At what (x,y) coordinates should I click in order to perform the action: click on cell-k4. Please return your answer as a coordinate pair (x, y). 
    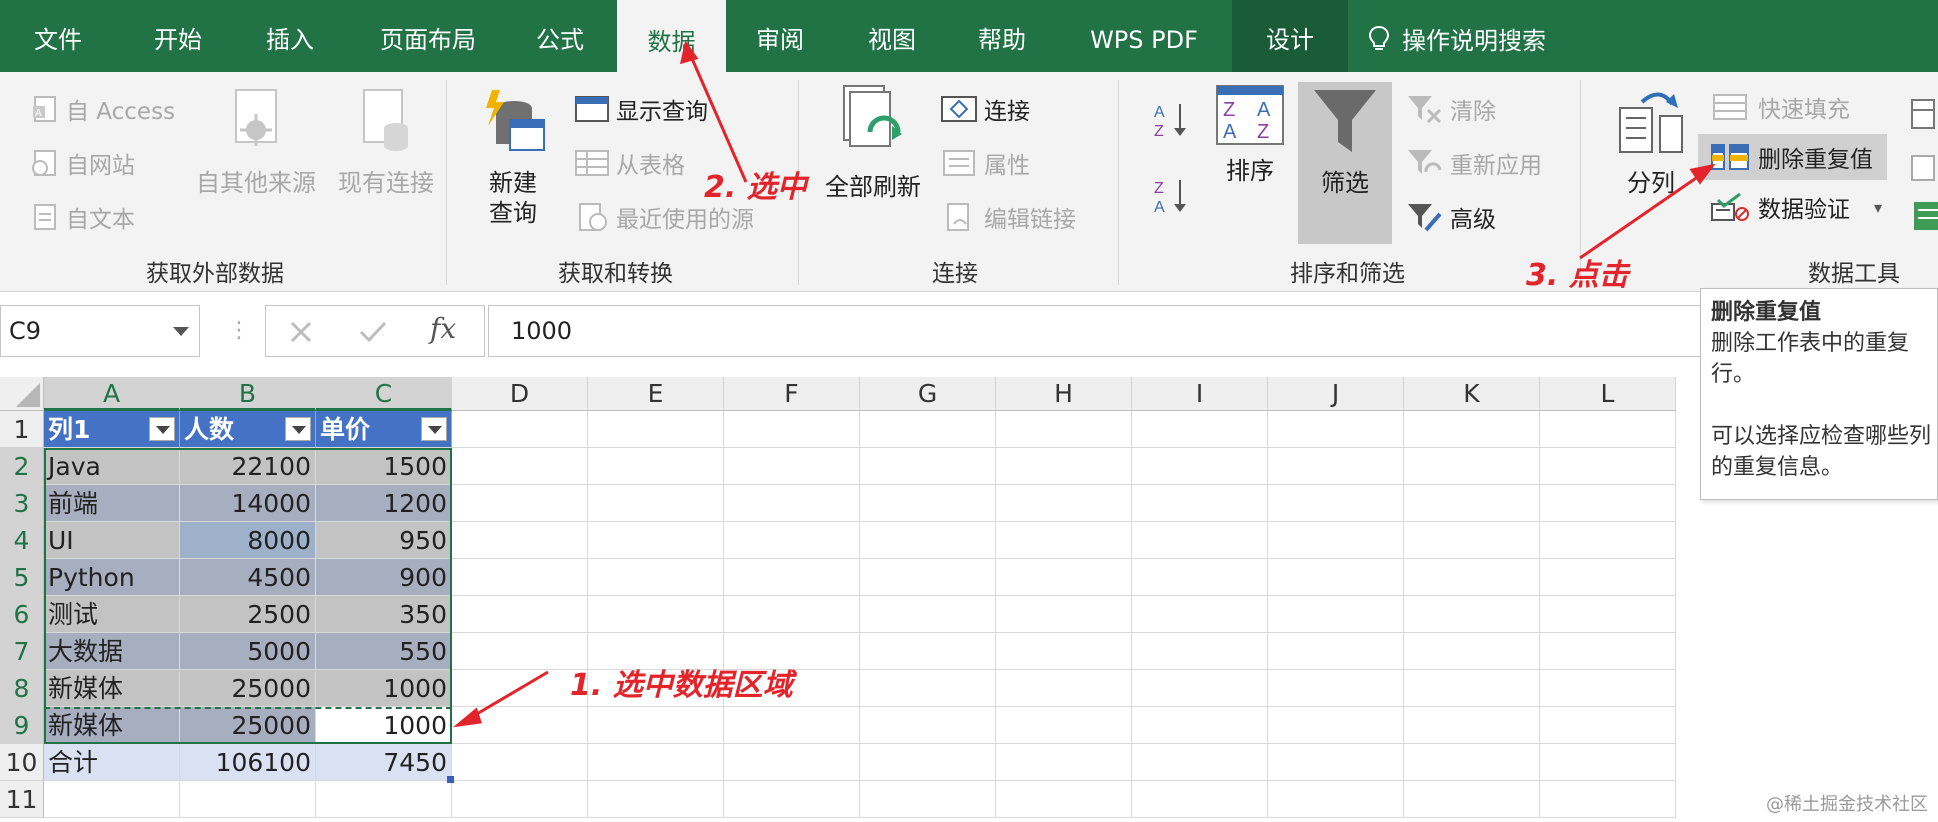
    Looking at the image, I should click on (1472, 540).